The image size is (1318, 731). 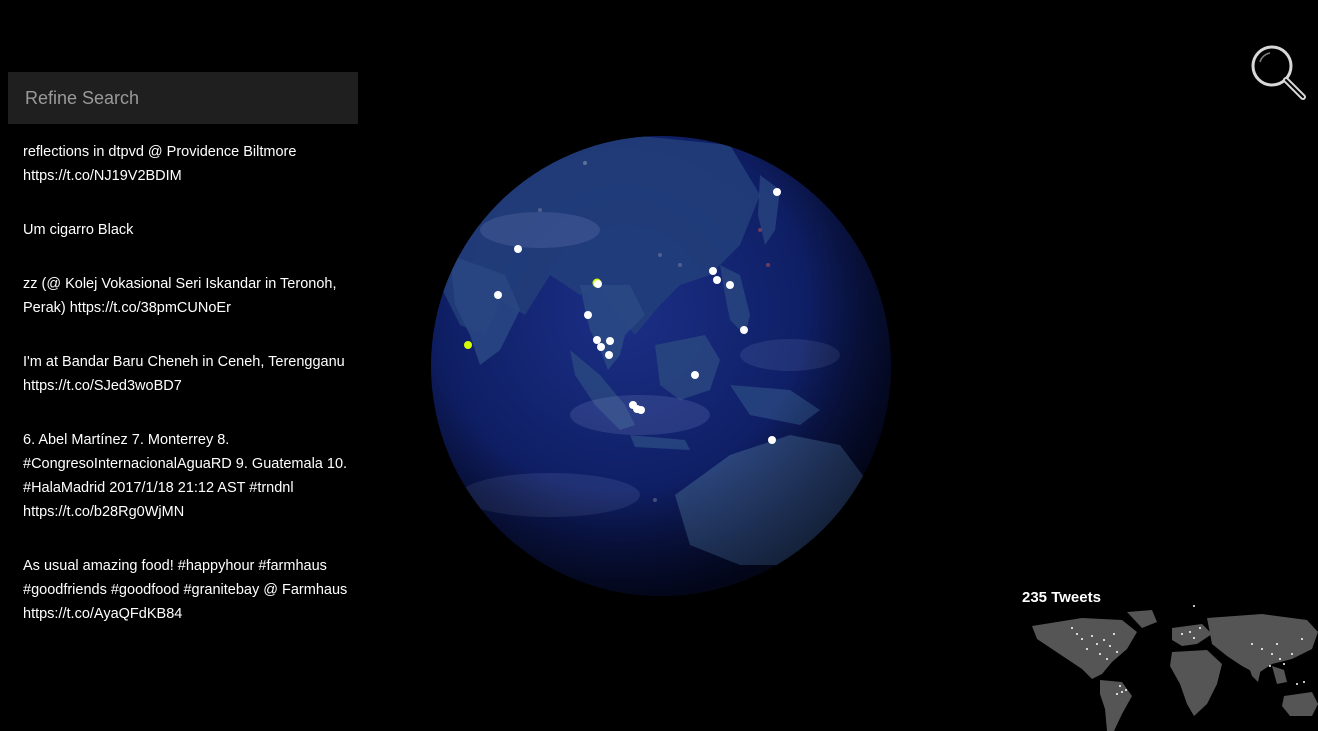 What do you see at coordinates (468, 345) in the screenshot?
I see `tweet-marker-highlight` at bounding box center [468, 345].